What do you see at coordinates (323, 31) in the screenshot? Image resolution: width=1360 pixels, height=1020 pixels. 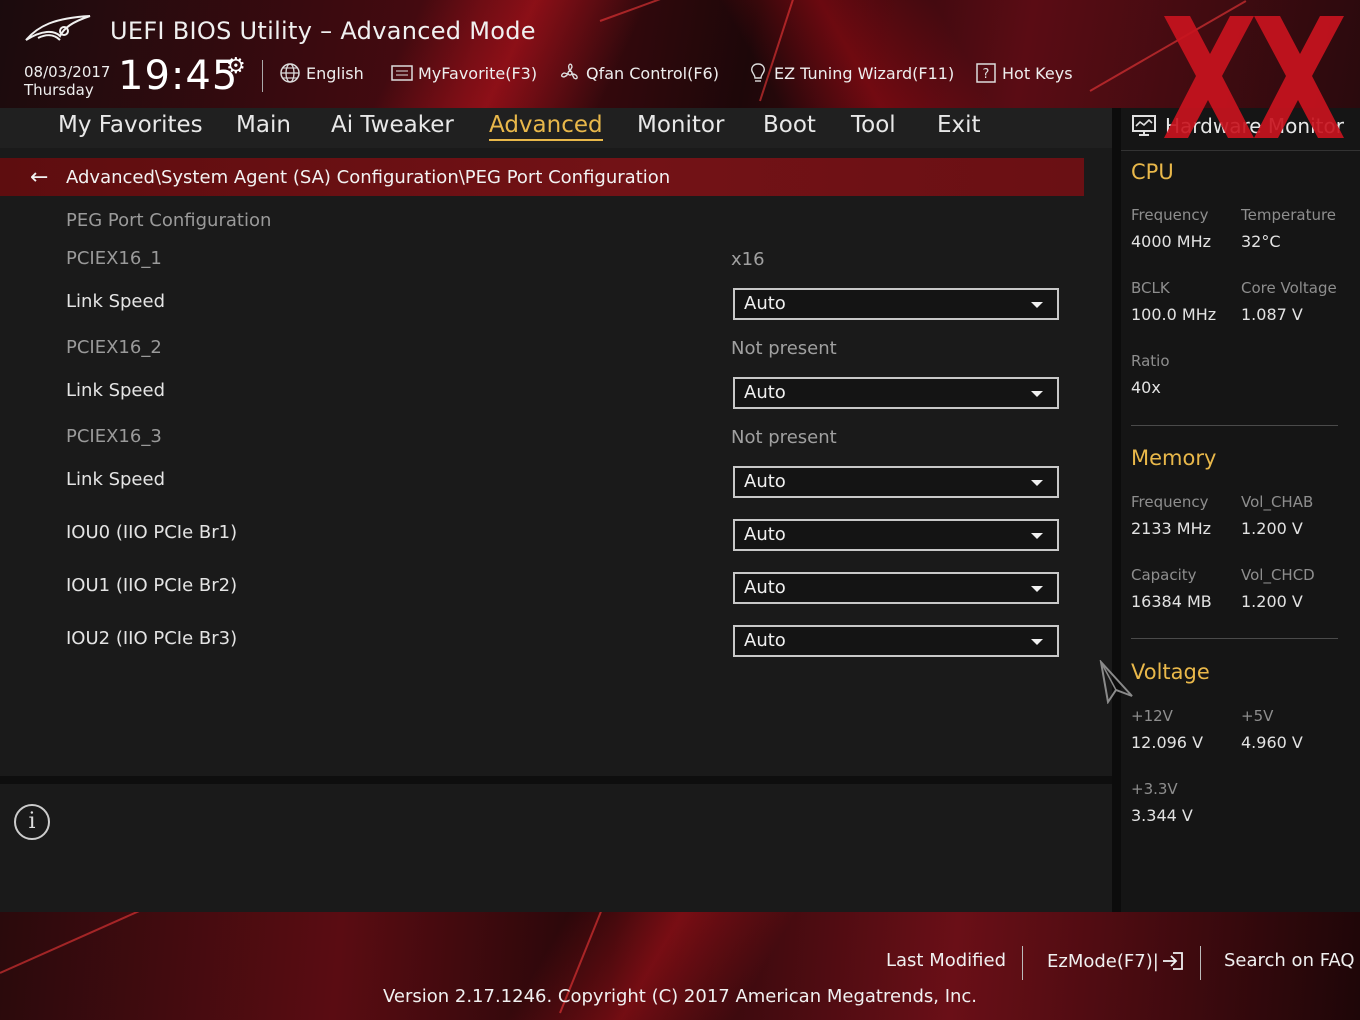 I see `app-title: UEFI BIOS Utility – Advanced Mode` at bounding box center [323, 31].